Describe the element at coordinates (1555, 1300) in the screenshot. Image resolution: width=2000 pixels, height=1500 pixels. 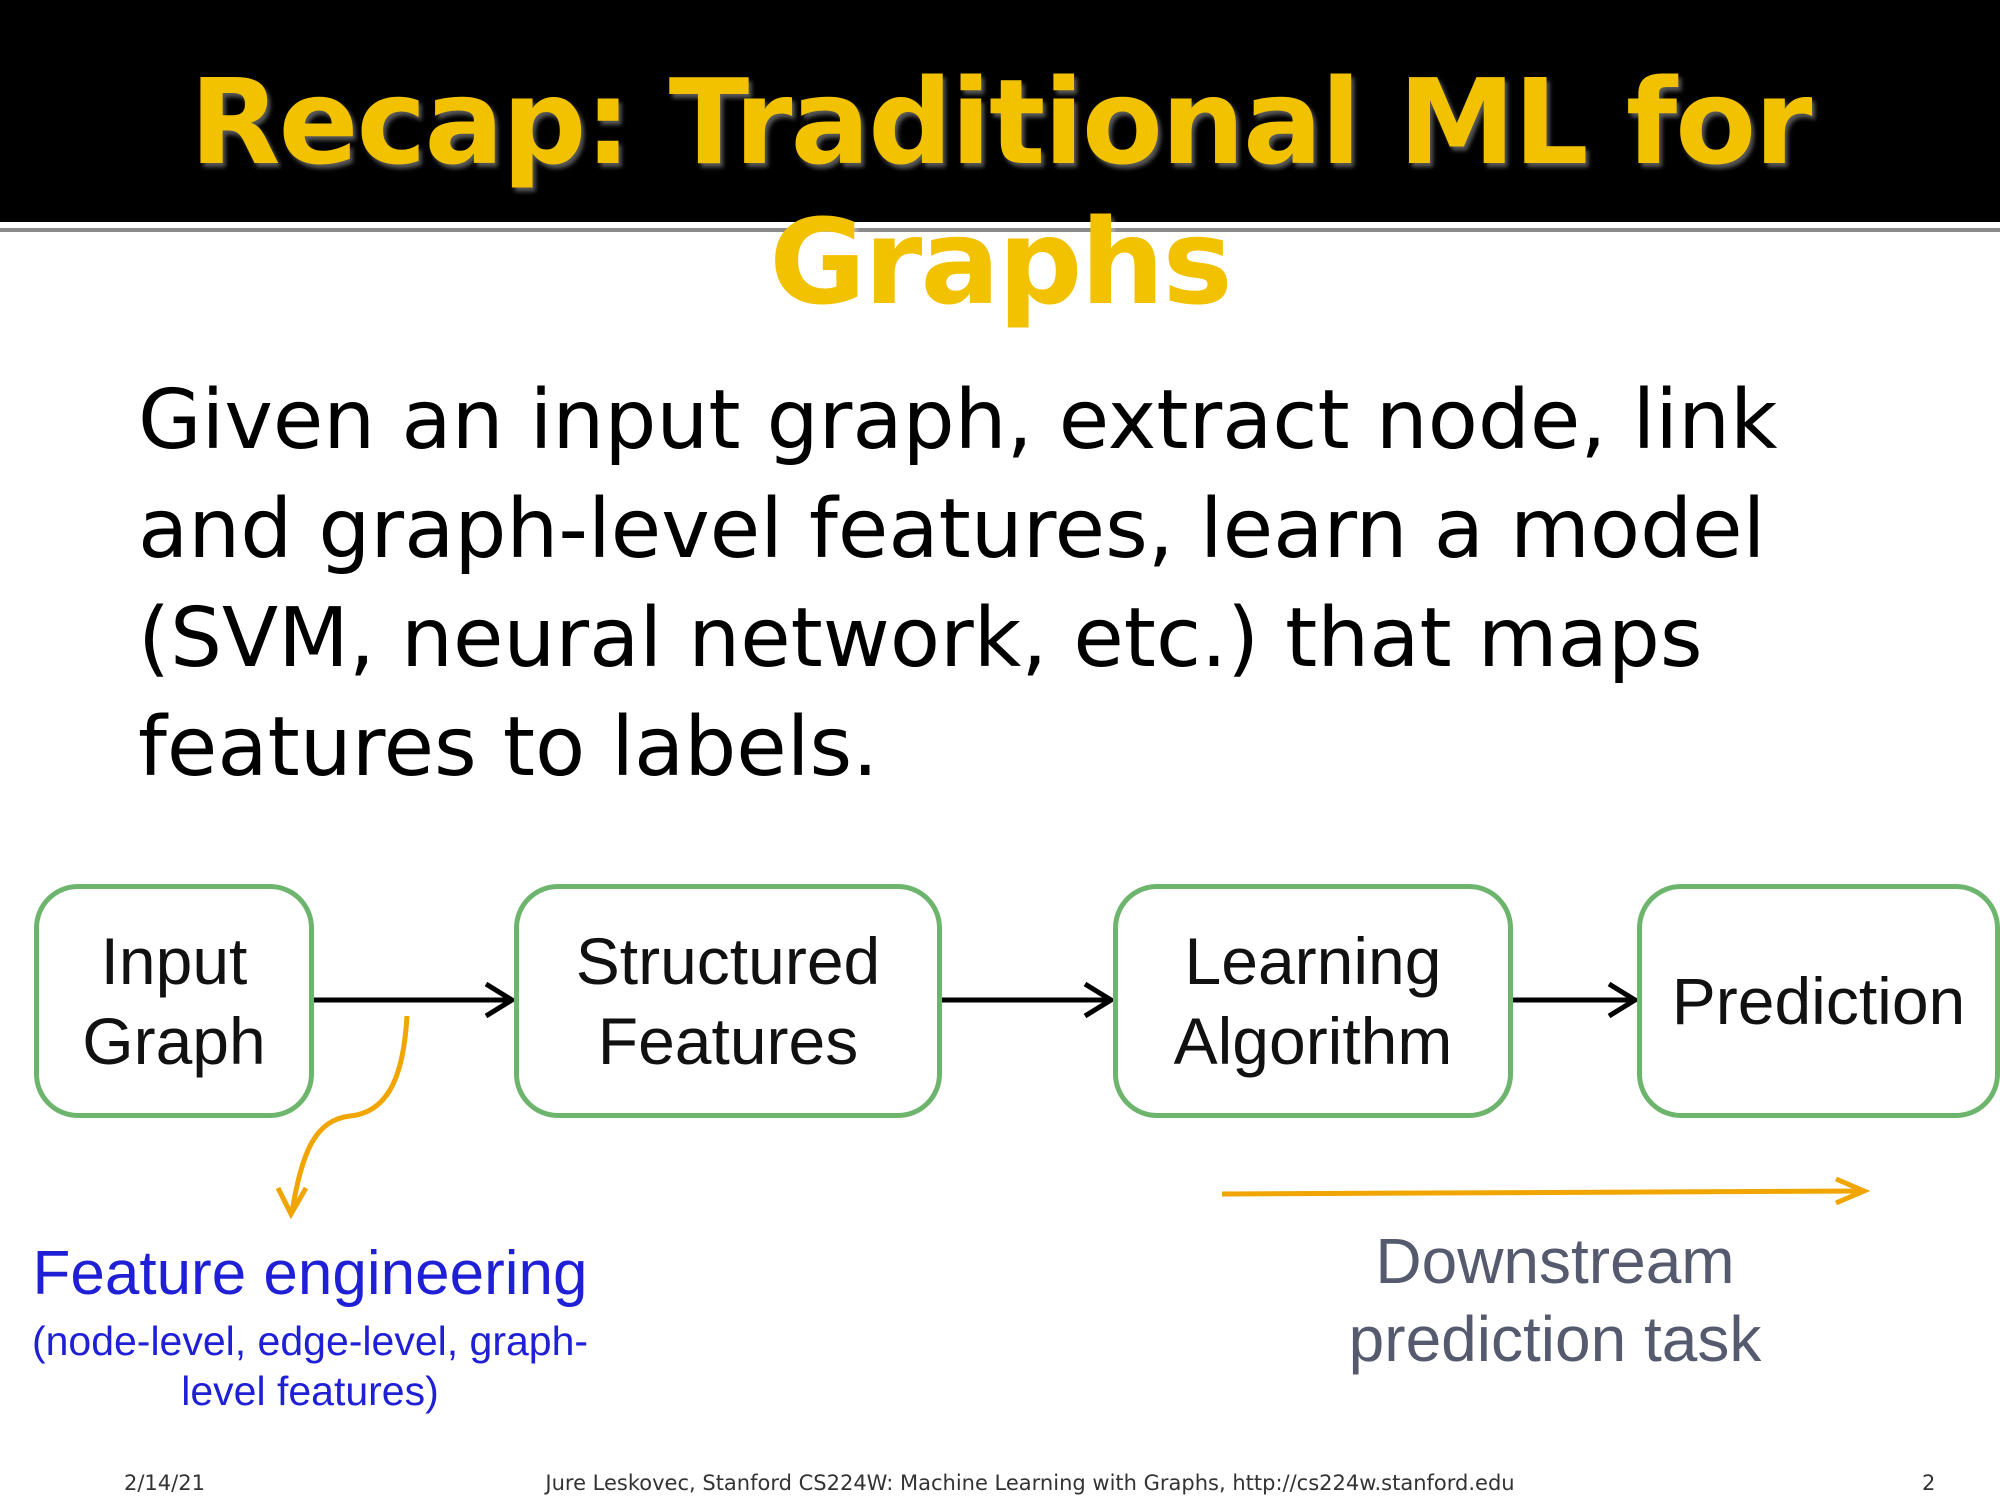
I see `downstream-task-label: Downstream prediction task` at that location.